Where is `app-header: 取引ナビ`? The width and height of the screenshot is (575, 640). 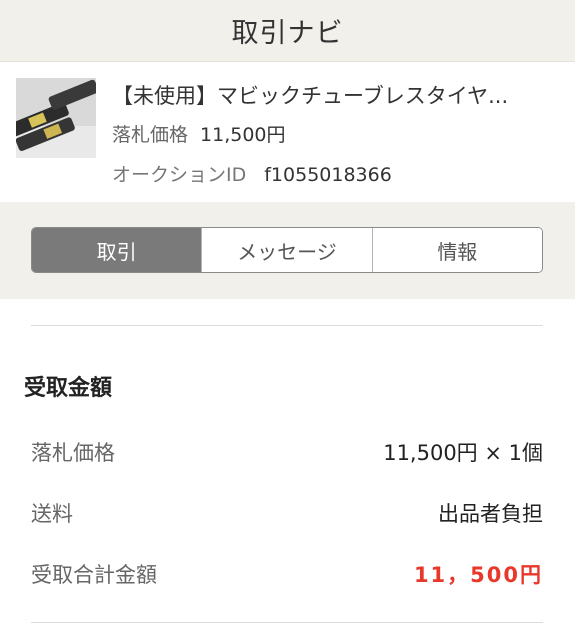 app-header: 取引ナビ is located at coordinates (287, 31).